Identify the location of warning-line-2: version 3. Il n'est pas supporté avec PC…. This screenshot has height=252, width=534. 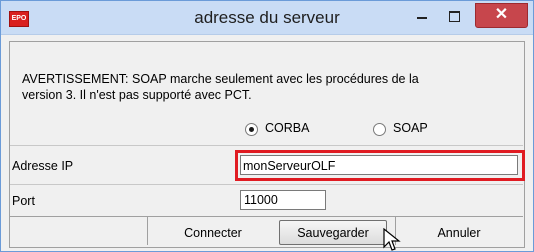
(137, 95).